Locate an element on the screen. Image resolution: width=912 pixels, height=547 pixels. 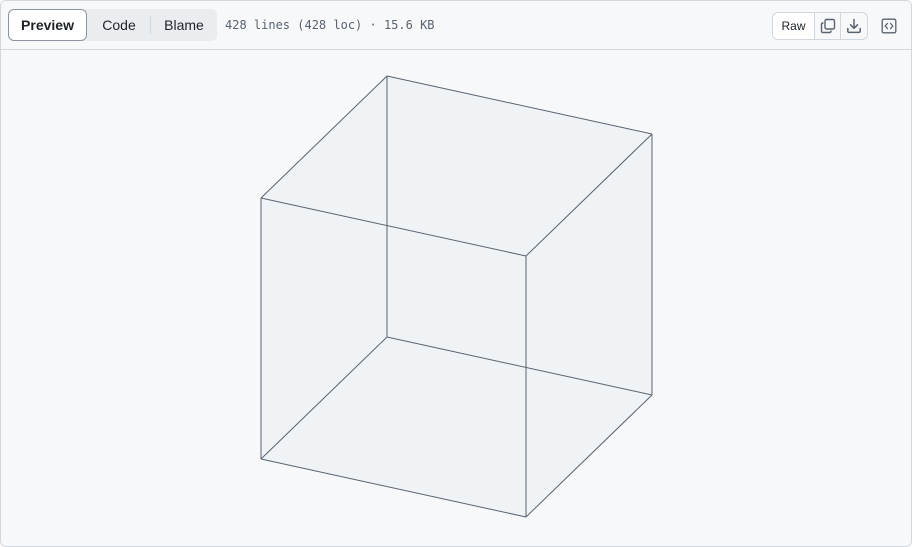
tab-code: Code is located at coordinates (119, 25).